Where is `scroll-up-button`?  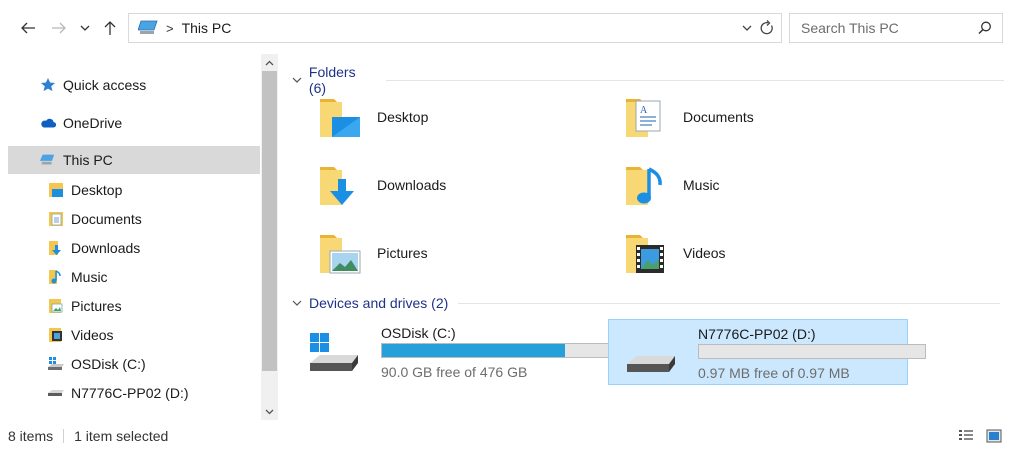
scroll-up-button is located at coordinates (269, 62).